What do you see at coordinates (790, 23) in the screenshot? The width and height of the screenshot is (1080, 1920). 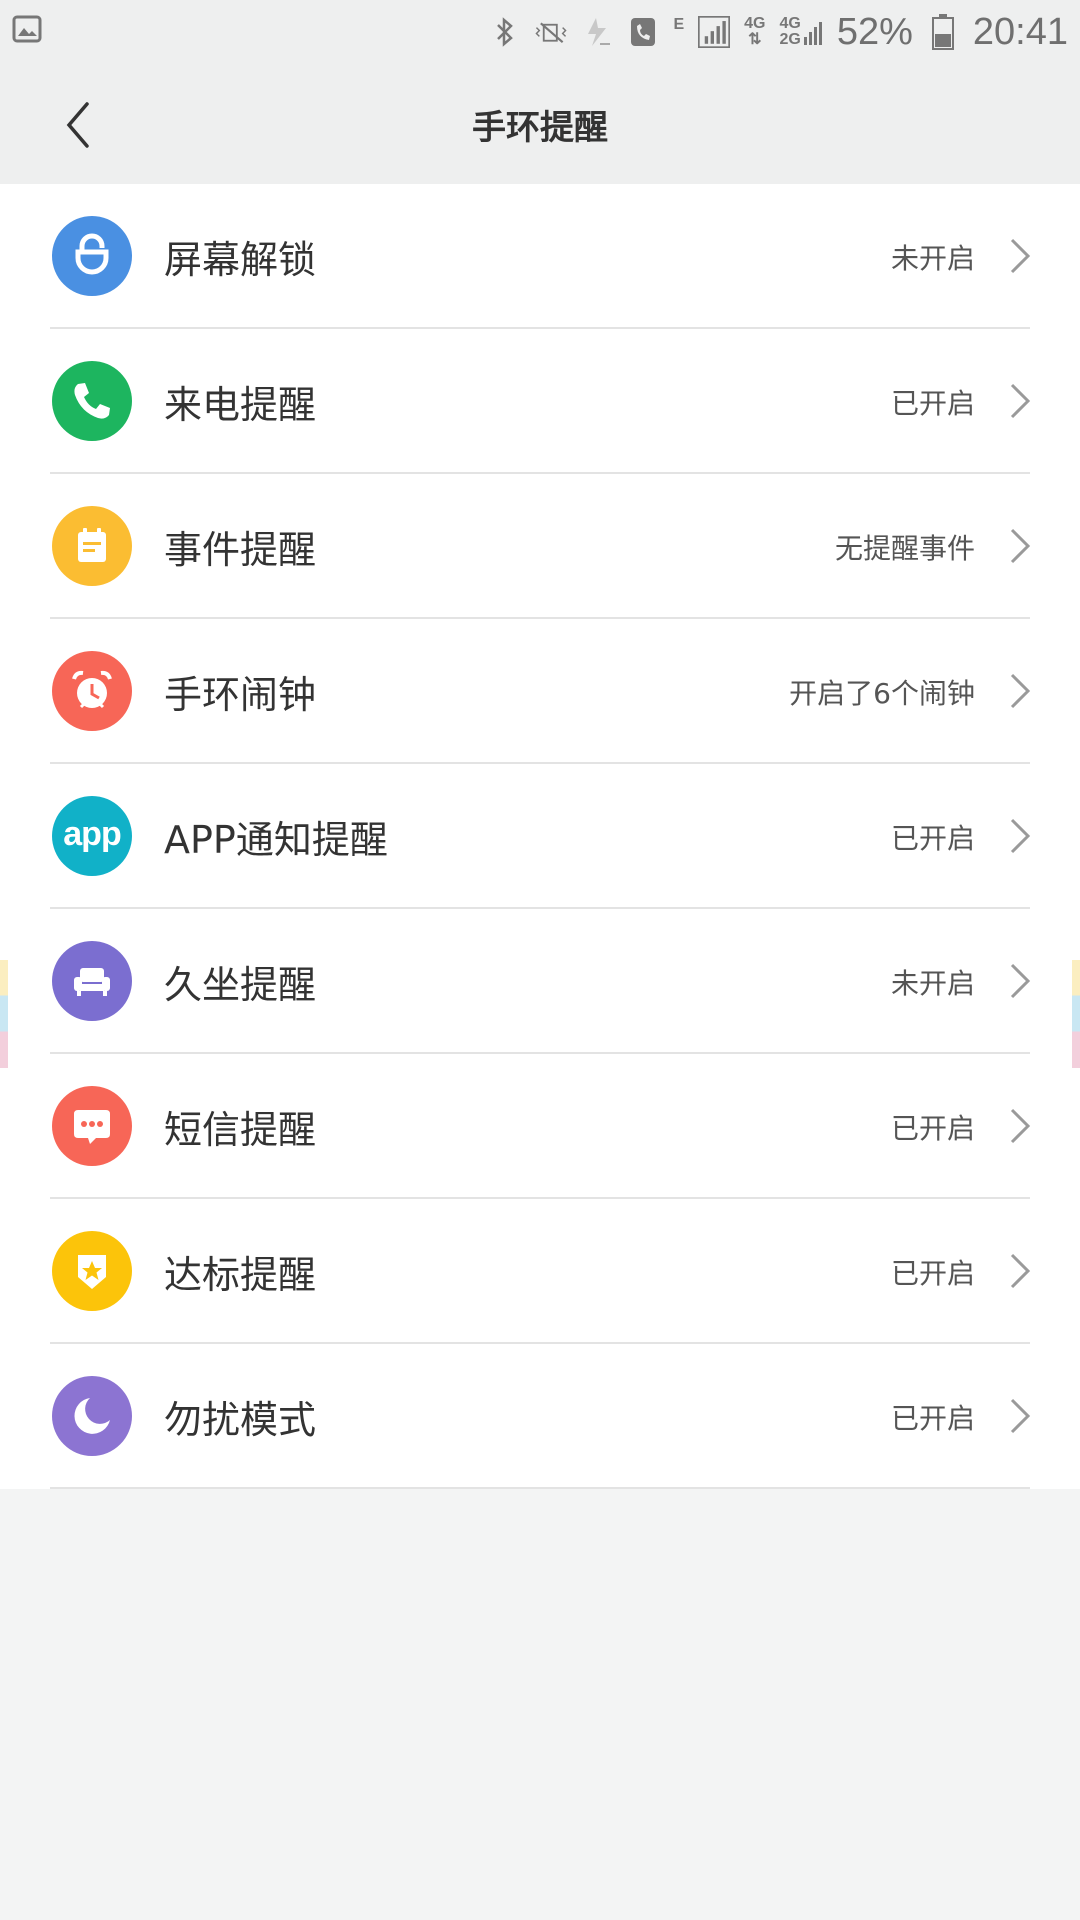 I see `sim-network-top: 4G` at bounding box center [790, 23].